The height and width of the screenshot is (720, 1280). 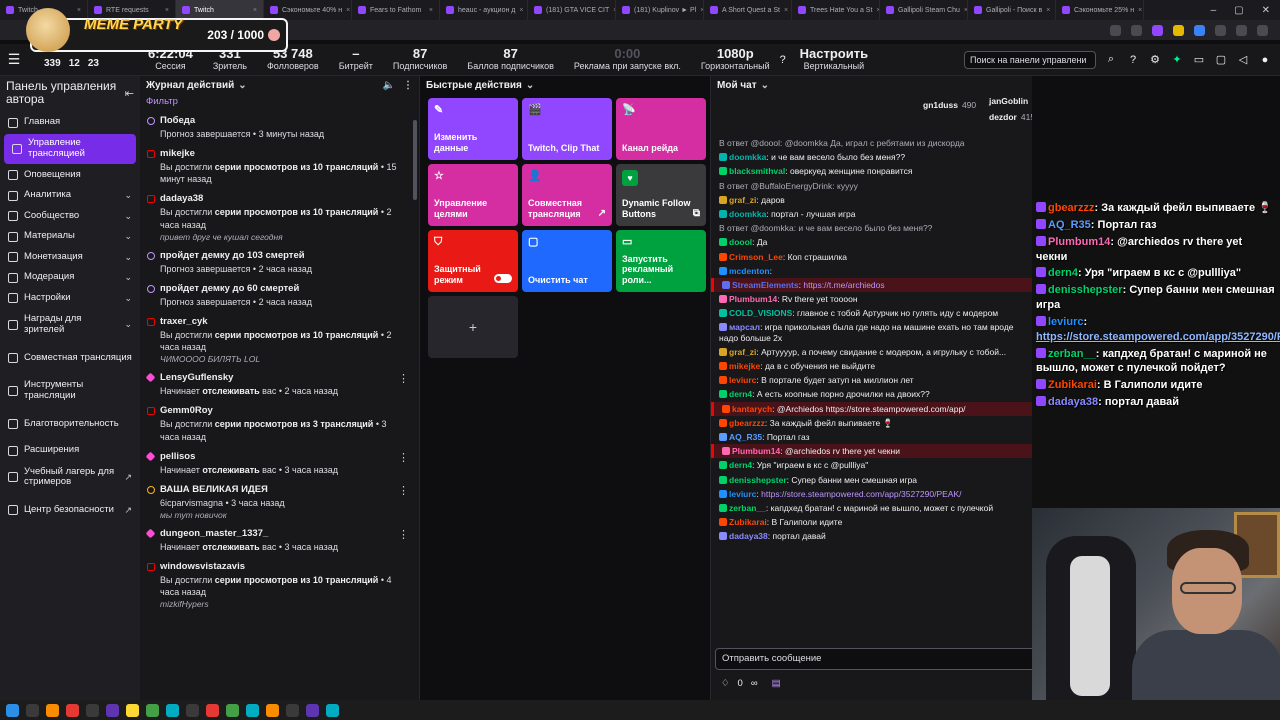 What do you see at coordinates (748, 536) in the screenshot?
I see `chat-username: dadaya38` at bounding box center [748, 536].